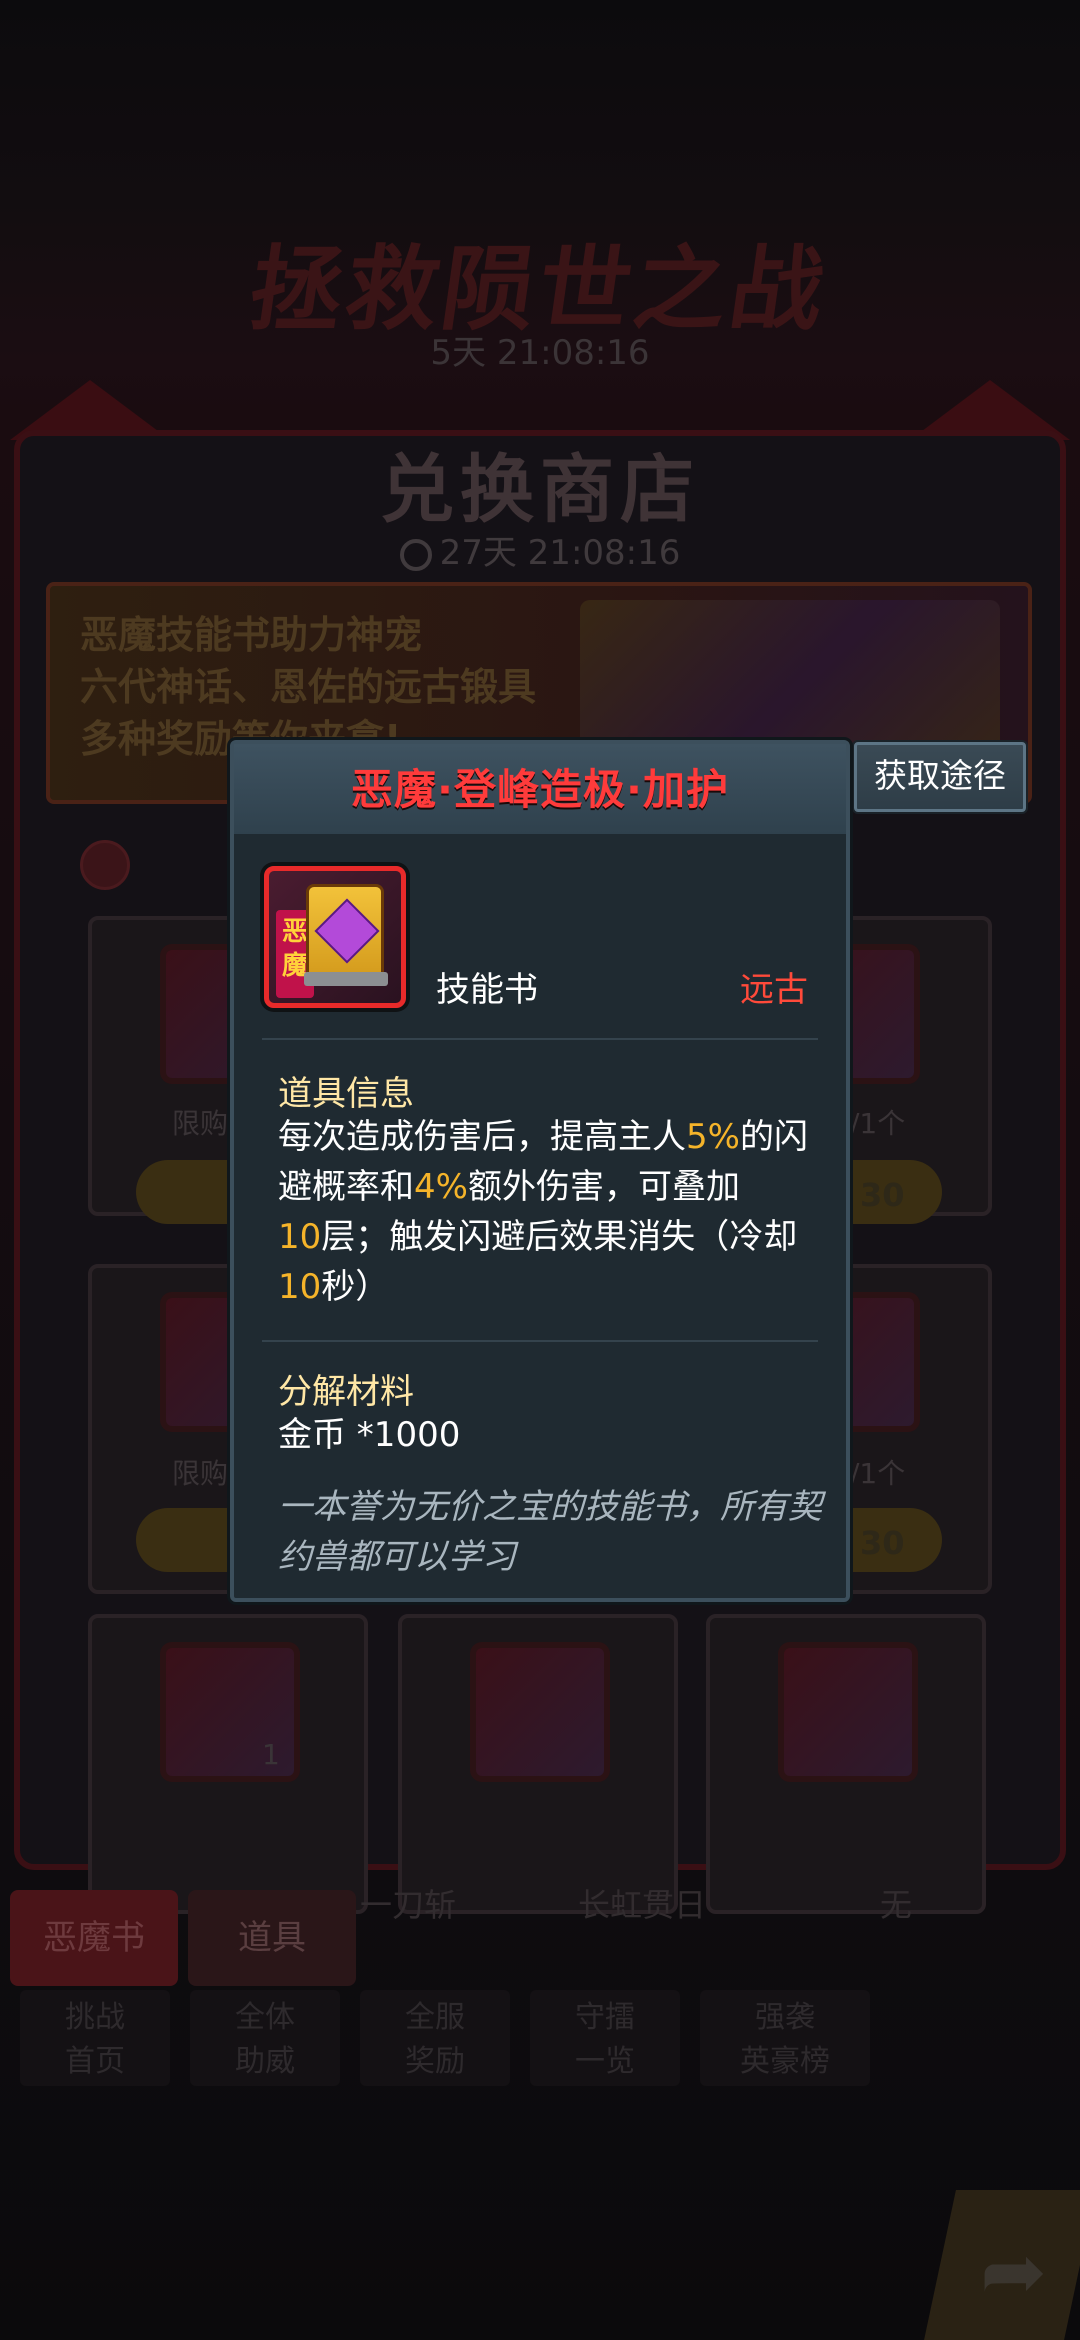  I want to click on banner-line-1: 恶魔技能书助力神宠, so click(251, 635).